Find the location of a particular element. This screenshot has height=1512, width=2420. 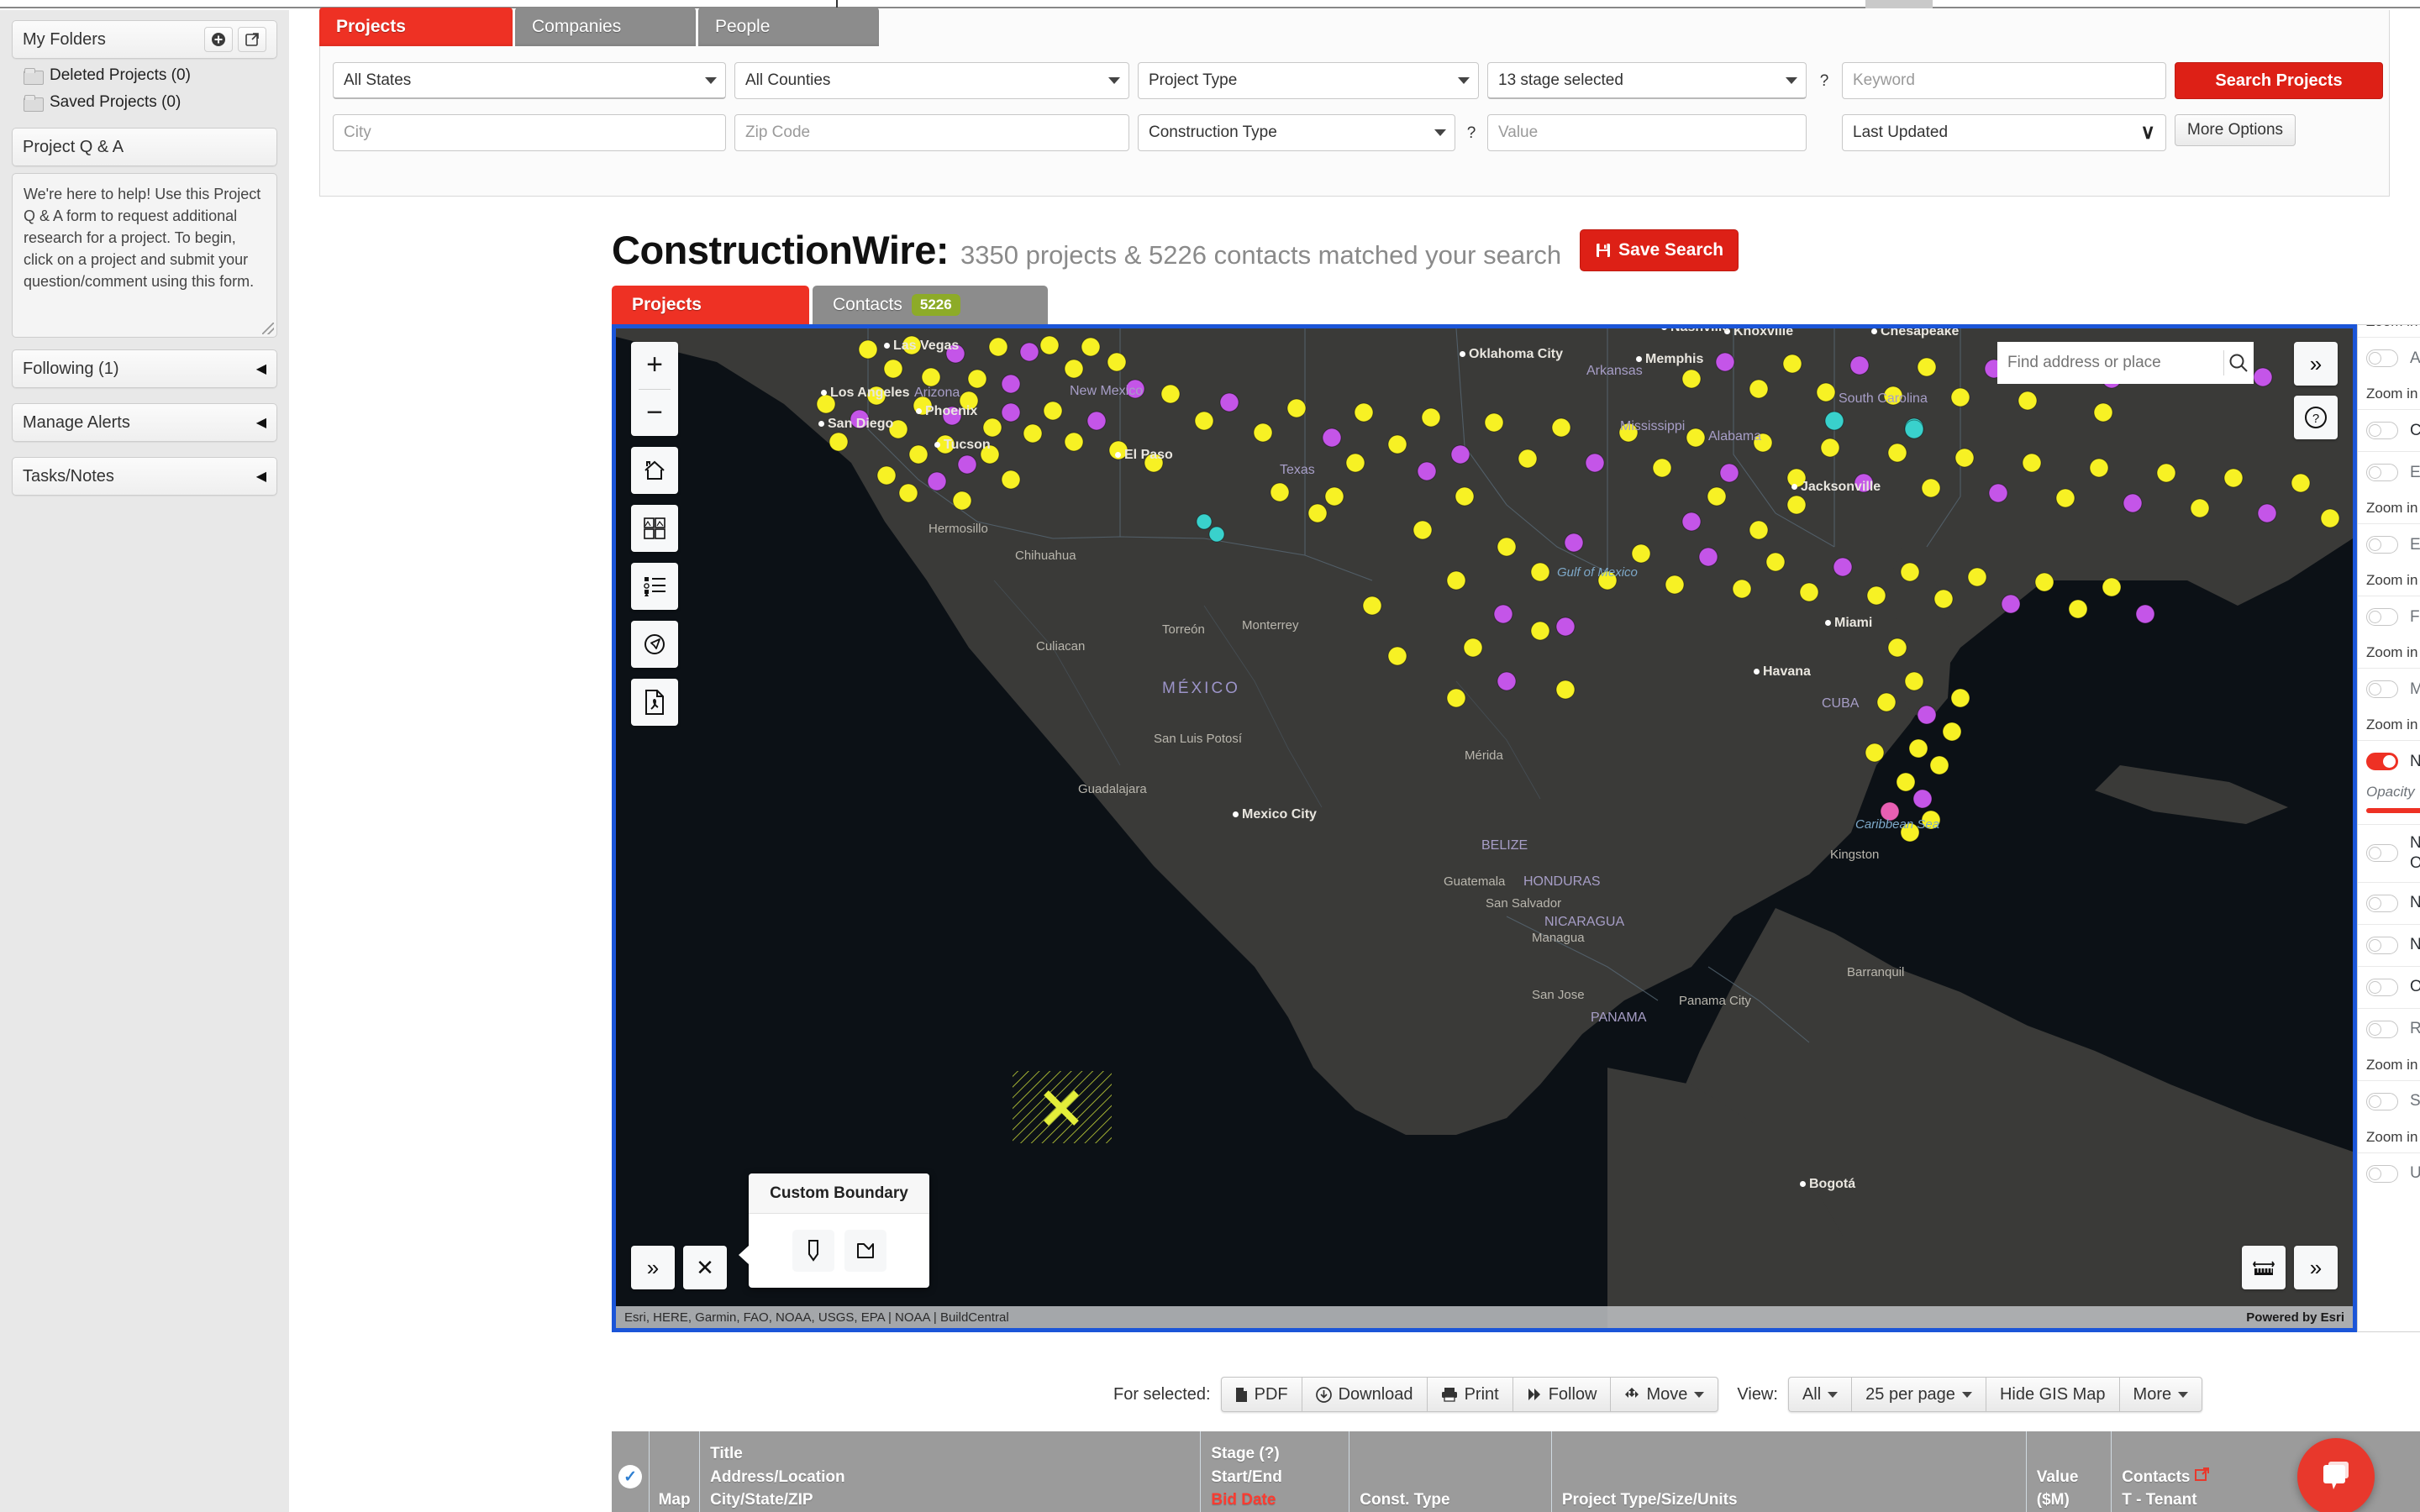

table-column-header: Const. Type is located at coordinates (1450, 1471).